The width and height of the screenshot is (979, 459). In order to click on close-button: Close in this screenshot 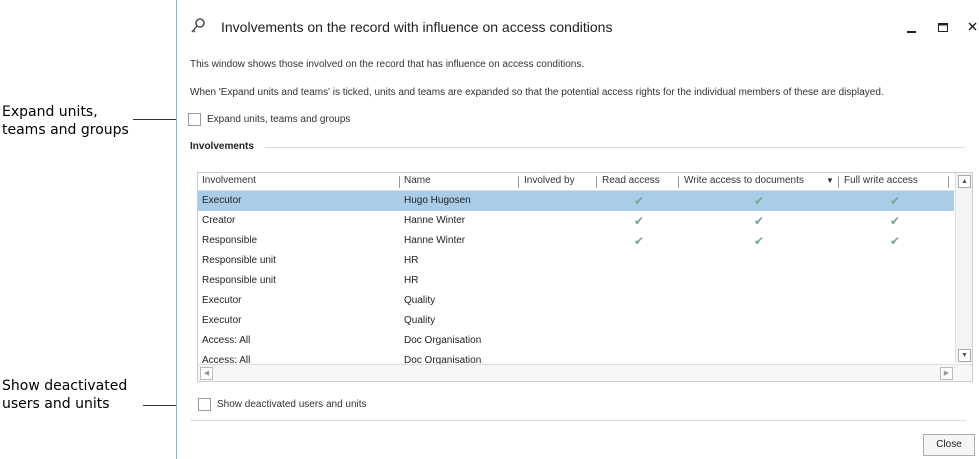, I will do `click(949, 445)`.